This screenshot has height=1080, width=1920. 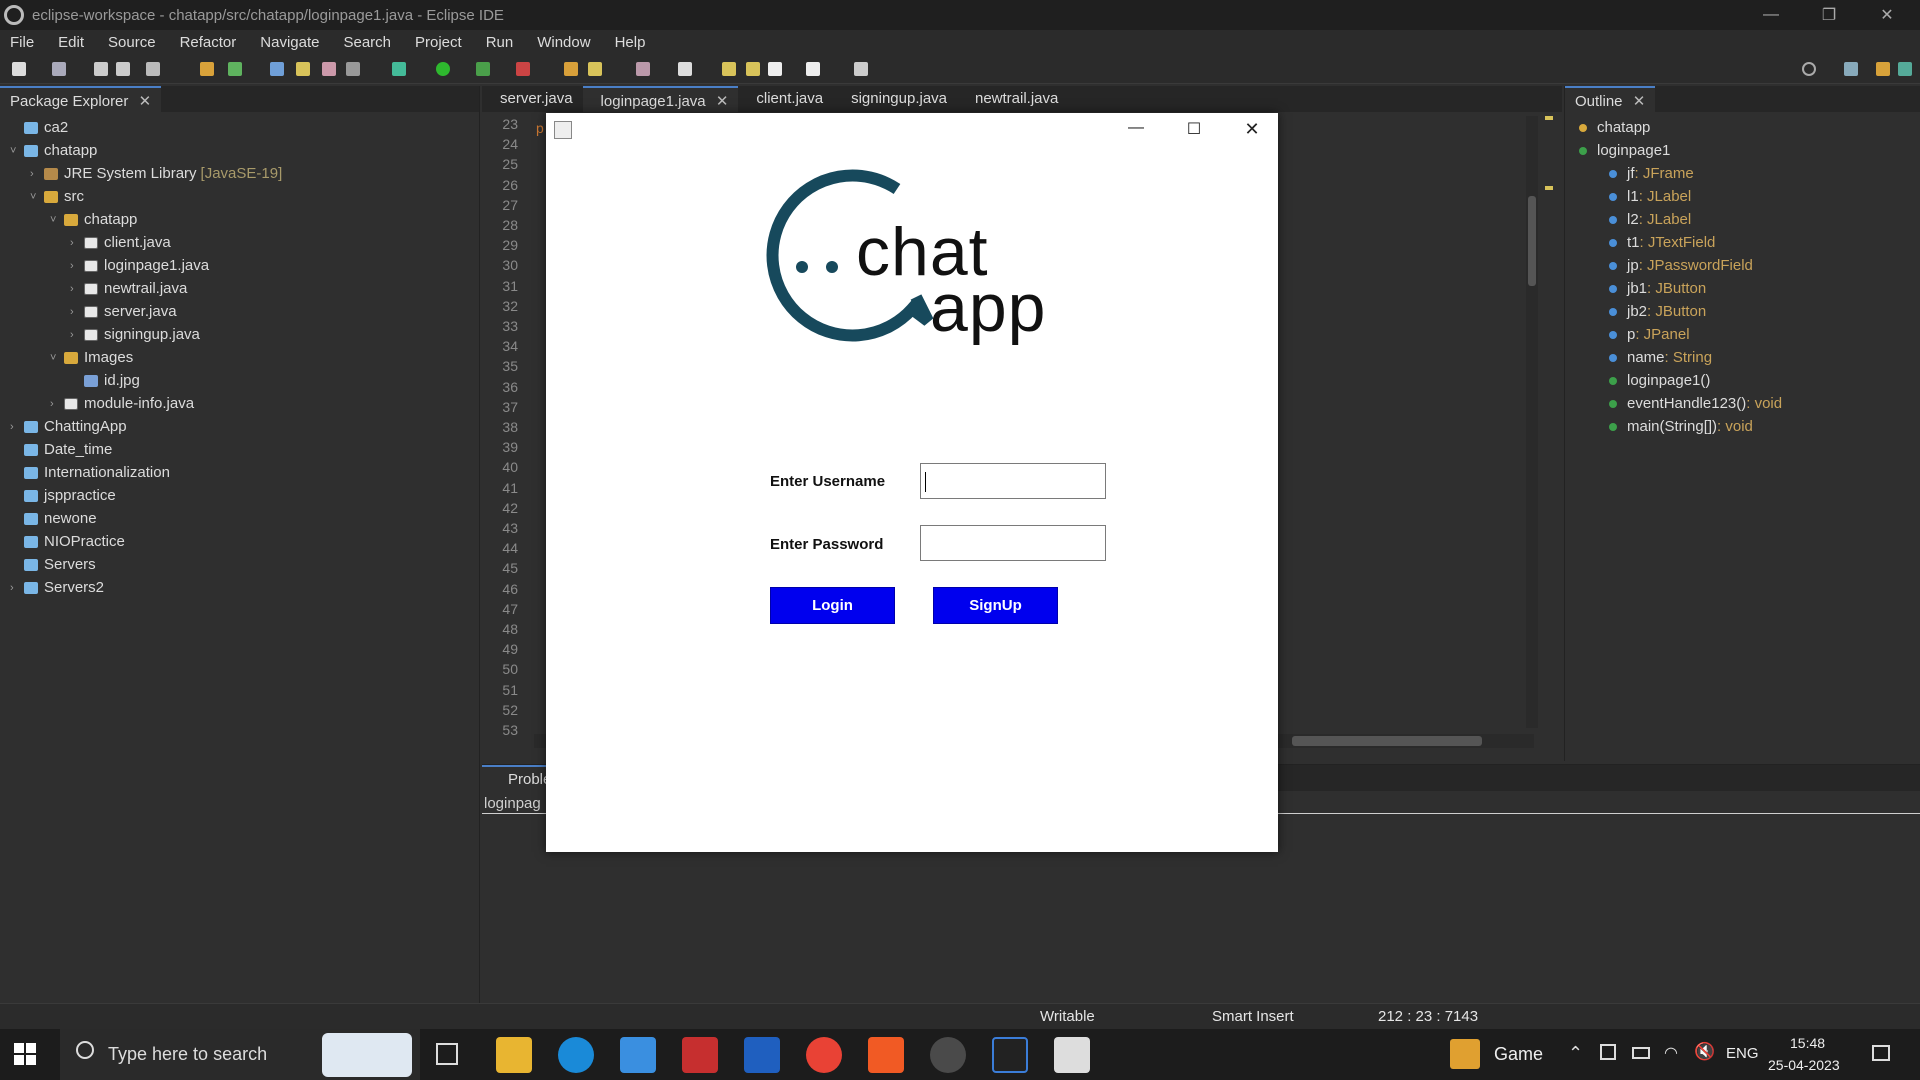 I want to click on back-icon, so click(x=775, y=69).